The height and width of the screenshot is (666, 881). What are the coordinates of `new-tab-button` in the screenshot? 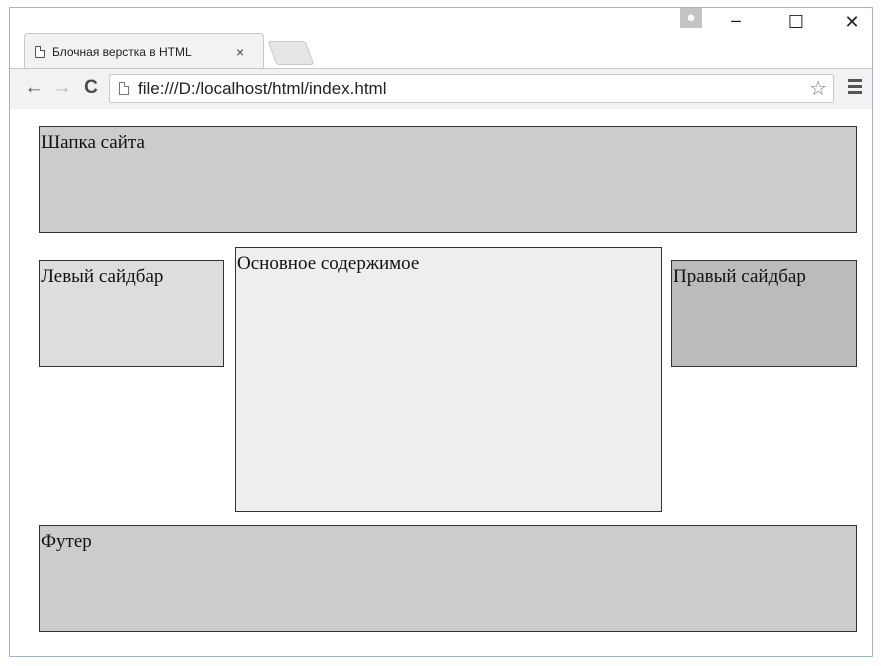 It's located at (291, 53).